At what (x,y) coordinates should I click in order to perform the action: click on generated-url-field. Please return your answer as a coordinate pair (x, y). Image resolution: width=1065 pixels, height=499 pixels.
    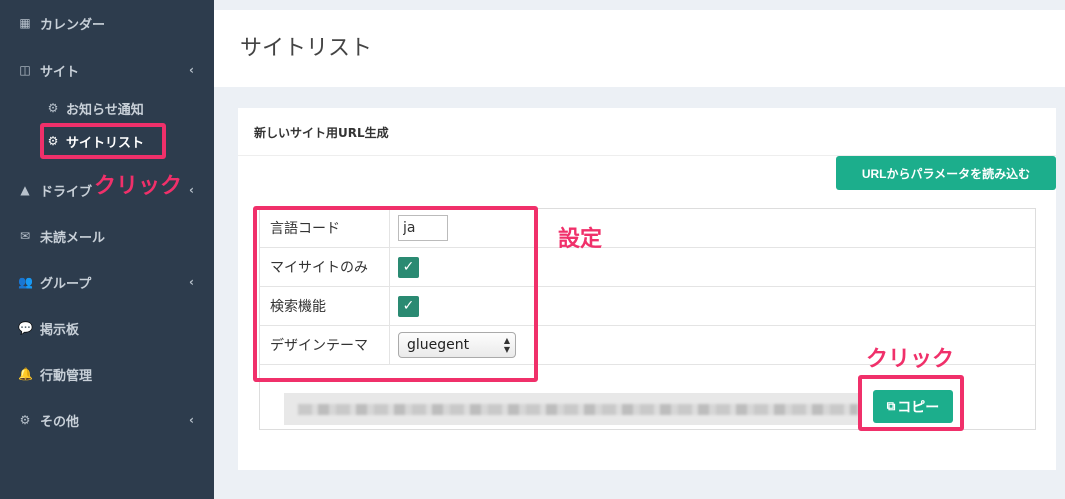
    Looking at the image, I should click on (572, 409).